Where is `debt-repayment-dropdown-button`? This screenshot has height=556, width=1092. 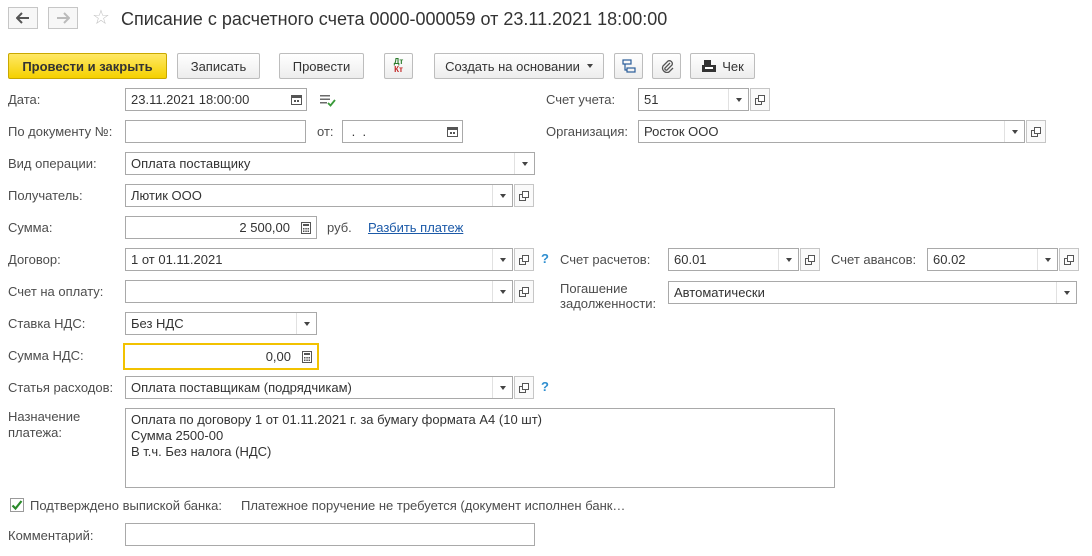 debt-repayment-dropdown-button is located at coordinates (1066, 292).